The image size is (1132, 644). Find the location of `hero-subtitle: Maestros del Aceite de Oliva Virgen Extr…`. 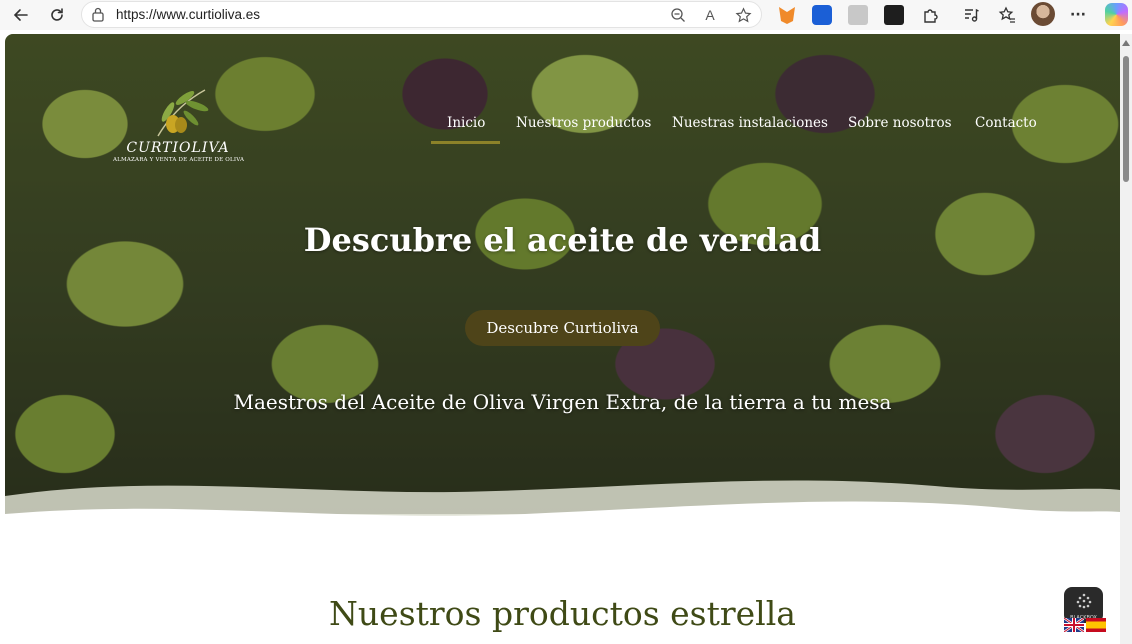

hero-subtitle: Maestros del Aceite de Oliva Virgen Extr… is located at coordinates (562, 402).